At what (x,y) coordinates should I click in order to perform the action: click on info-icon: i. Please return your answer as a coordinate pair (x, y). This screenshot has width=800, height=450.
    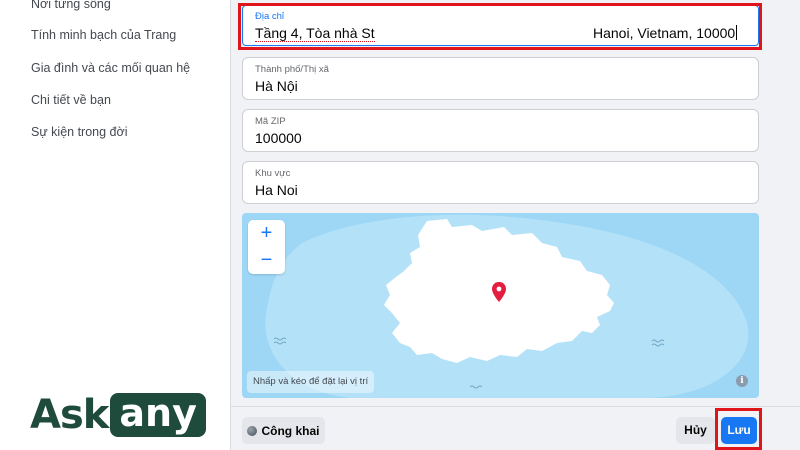
    Looking at the image, I should click on (742, 381).